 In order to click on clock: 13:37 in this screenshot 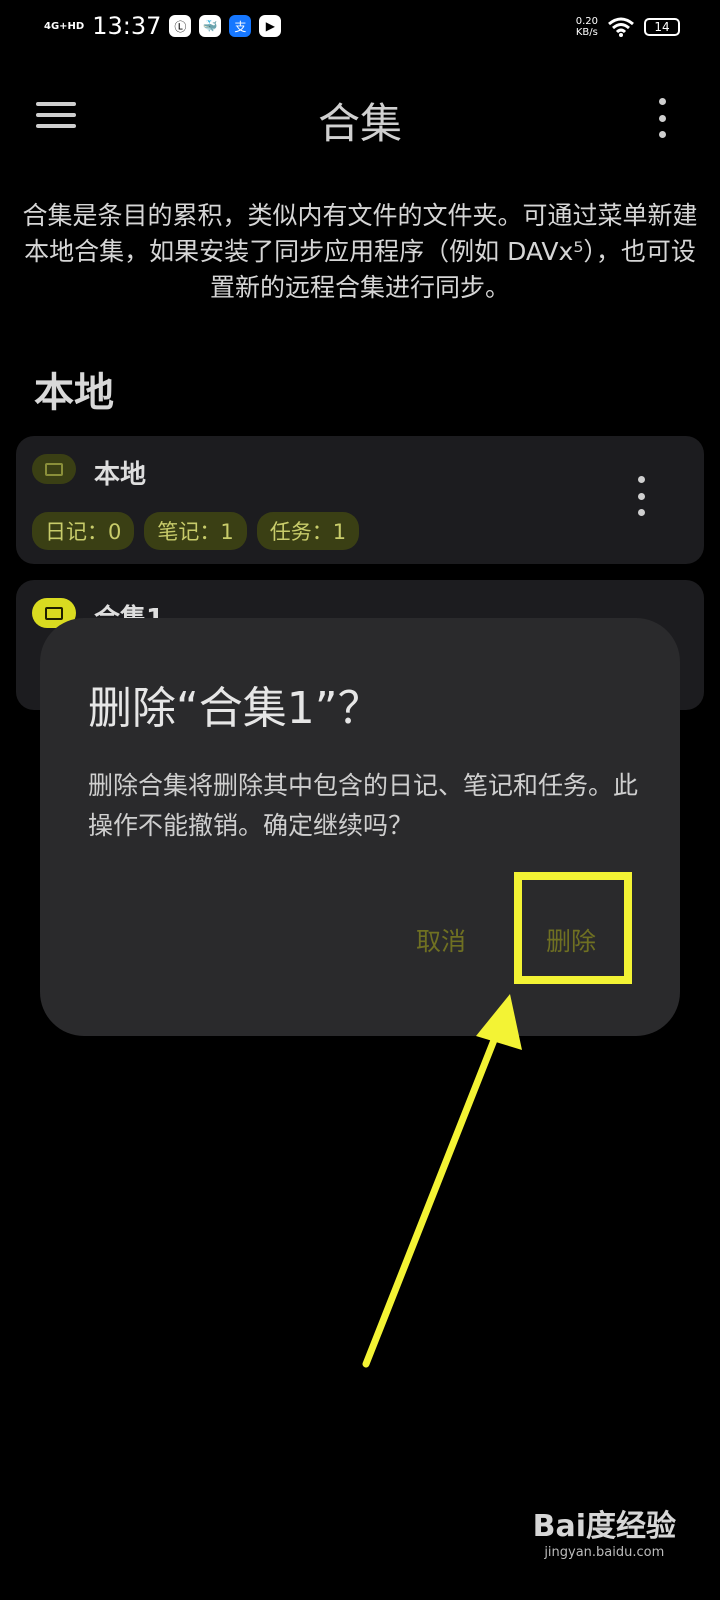, I will do `click(127, 26)`.